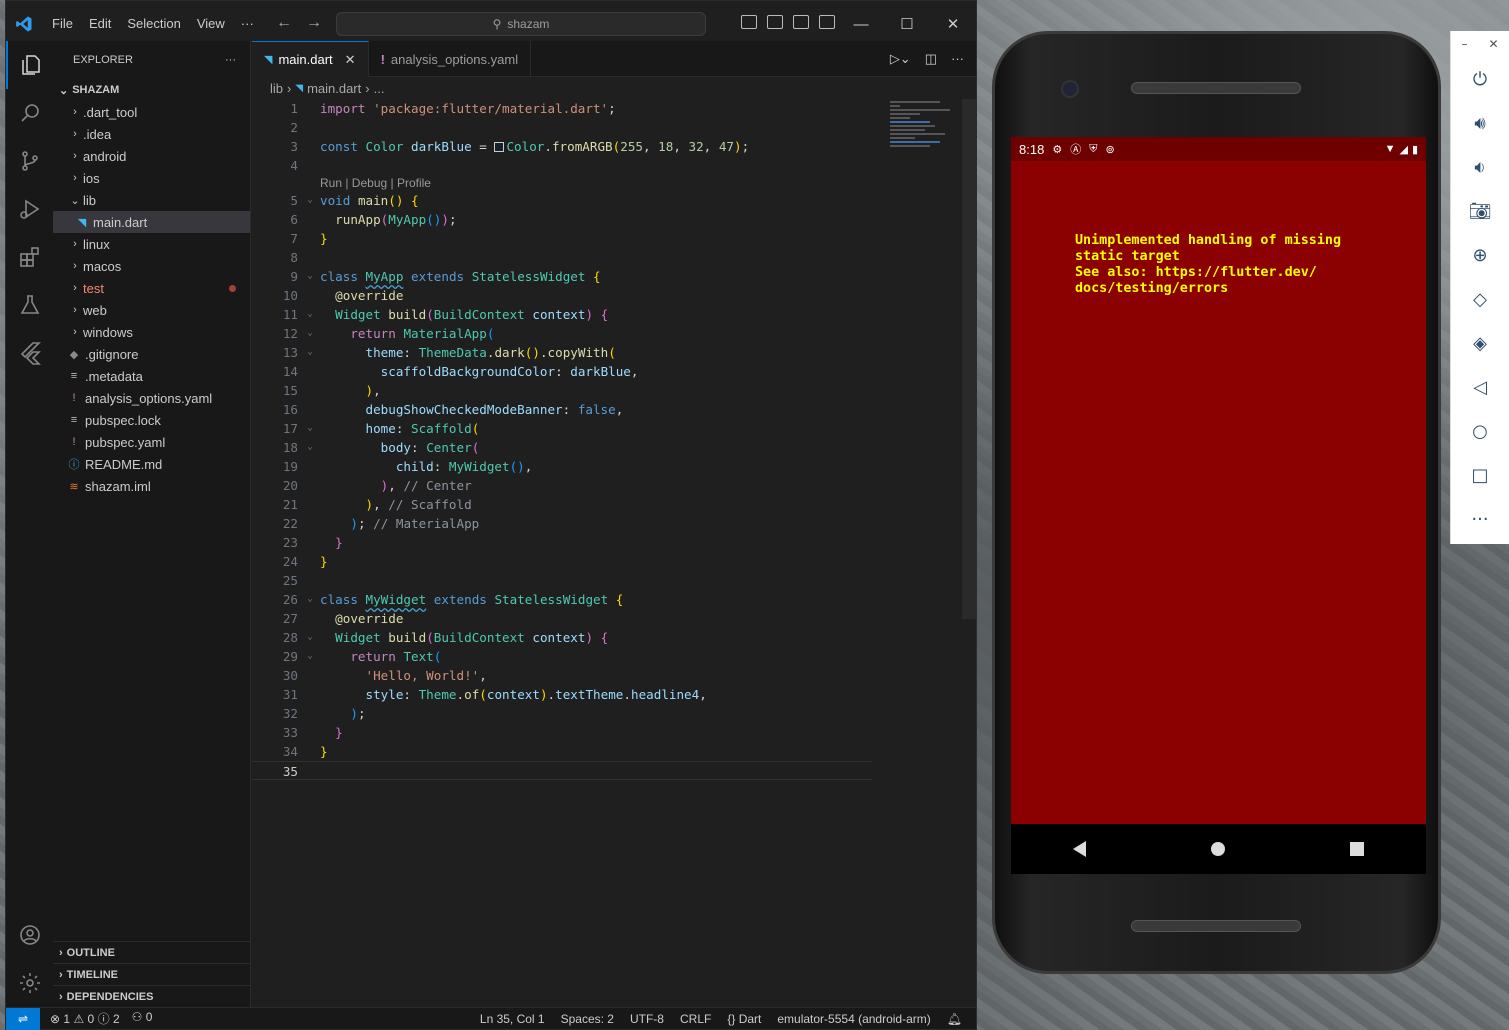 The width and height of the screenshot is (1509, 1030). I want to click on flutter-icon, so click(29, 353).